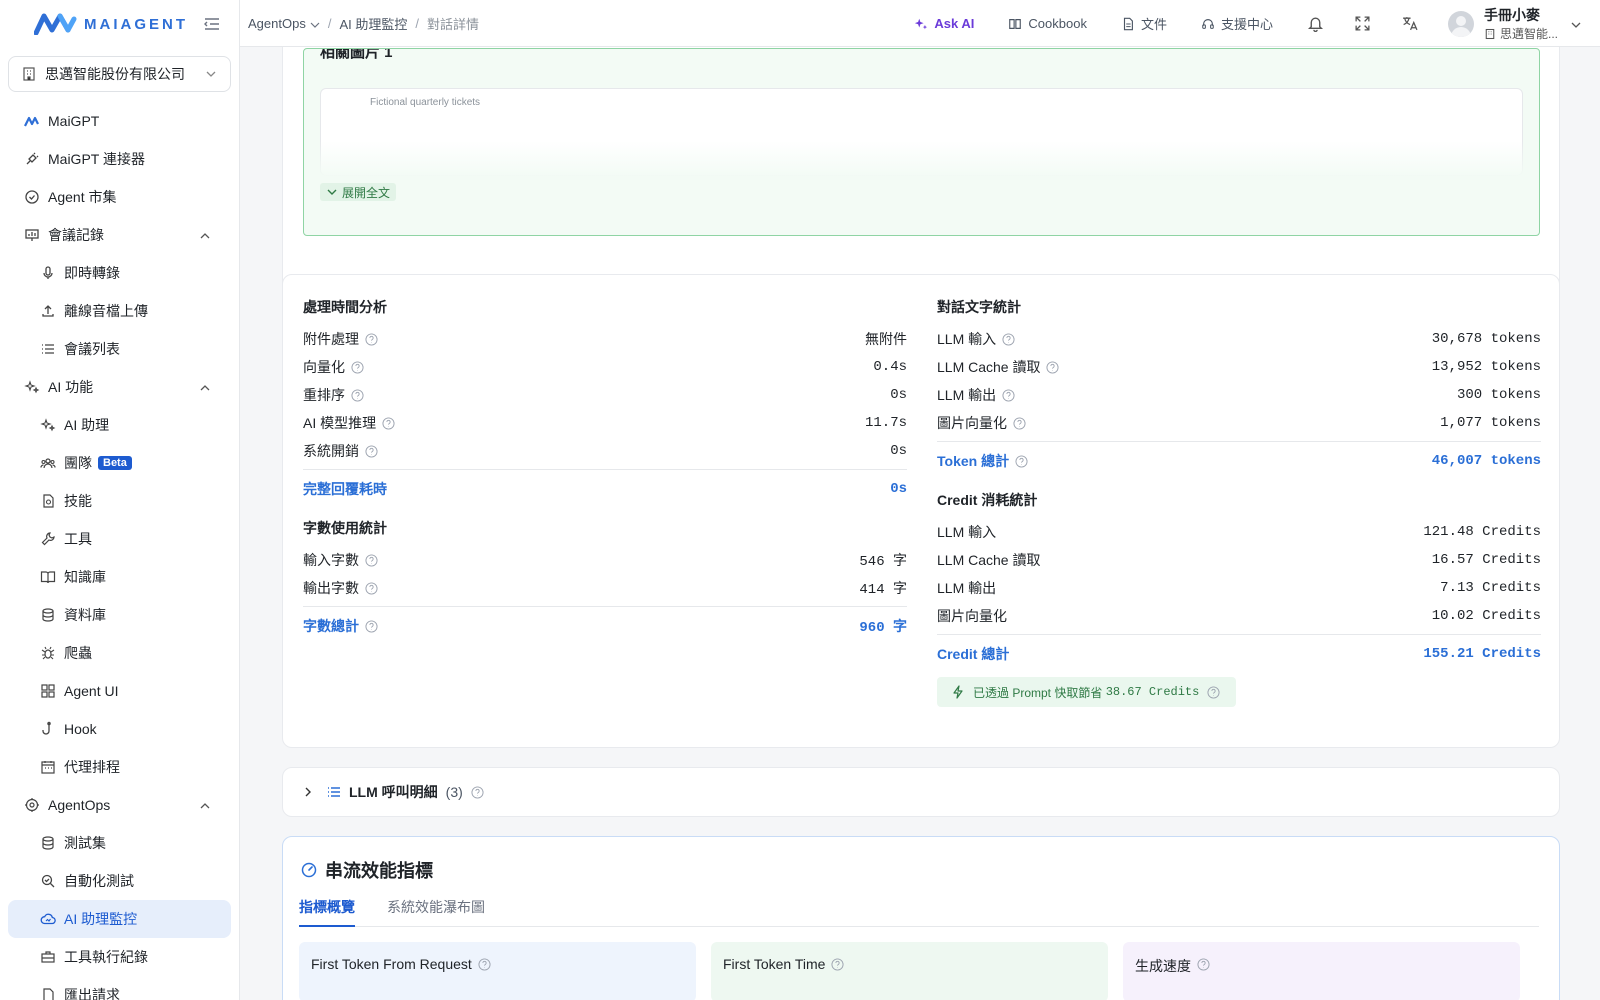 The width and height of the screenshot is (1600, 1000). What do you see at coordinates (774, 964) in the screenshot?
I see `metric-label: First Token Time` at bounding box center [774, 964].